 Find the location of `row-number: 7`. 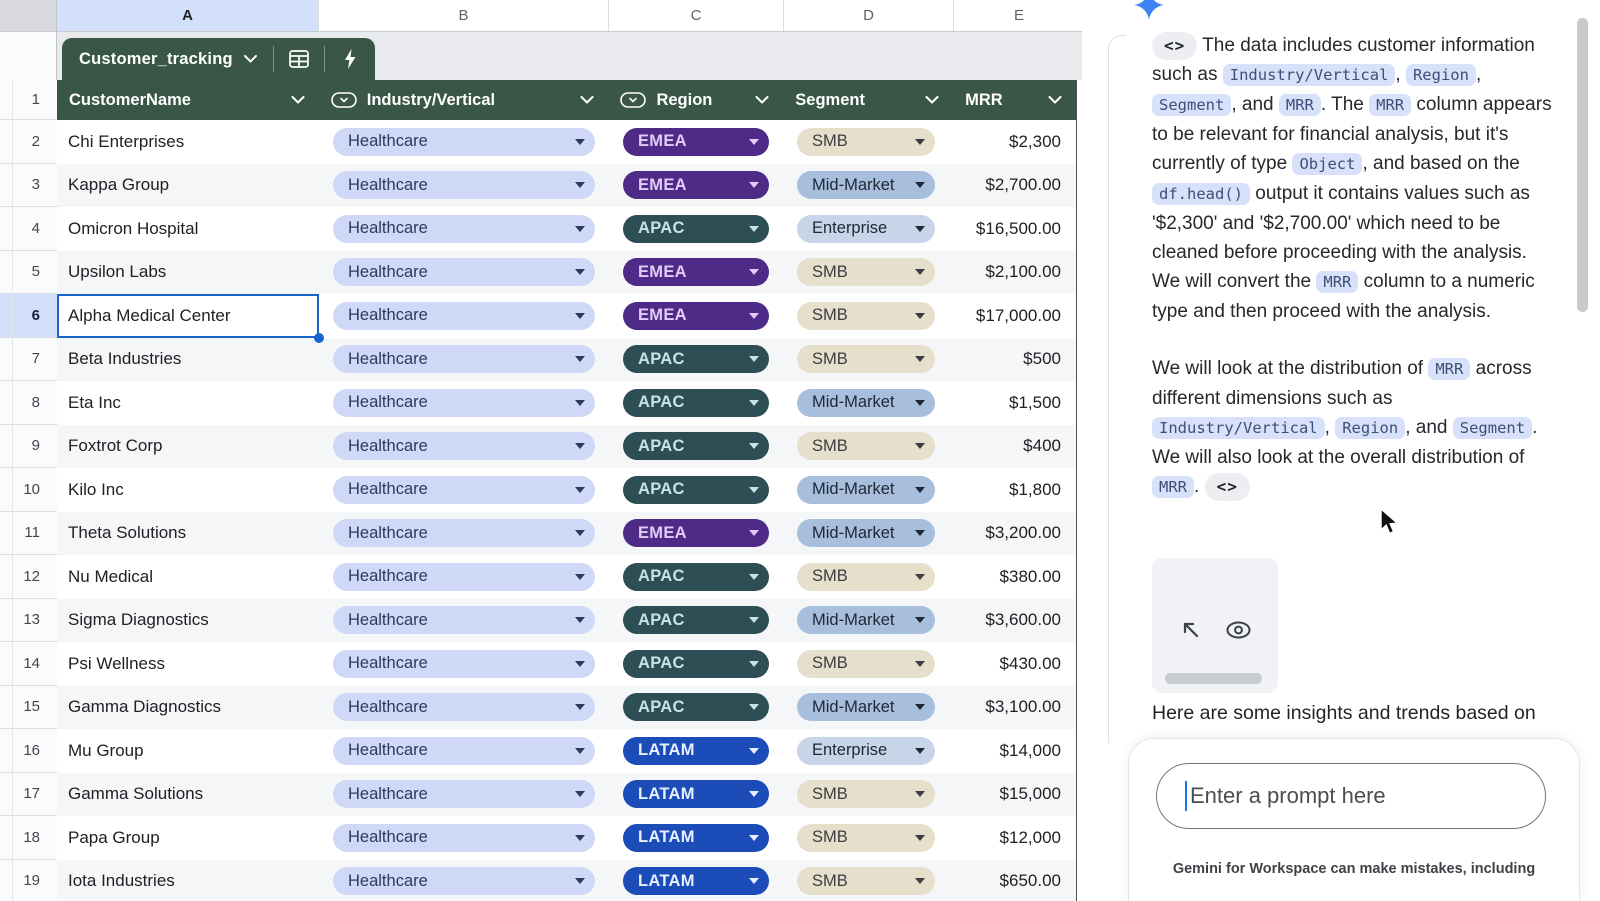

row-number: 7 is located at coordinates (28, 359).